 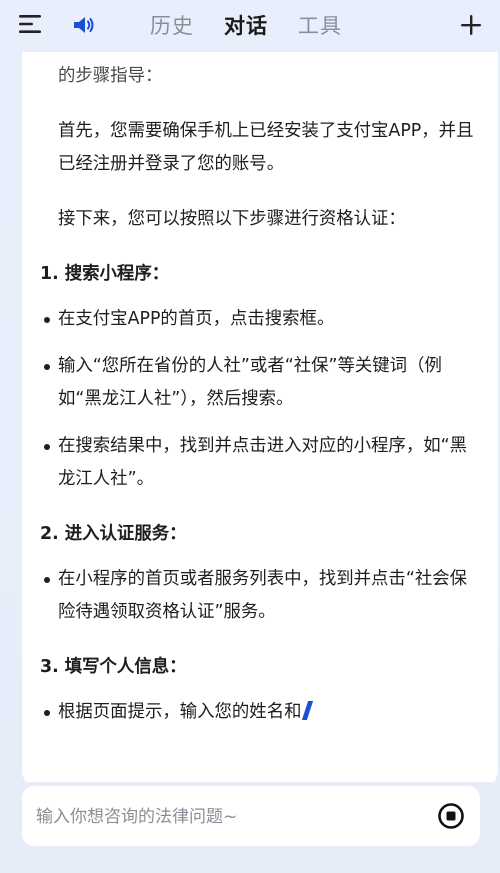 What do you see at coordinates (231, 817) in the screenshot?
I see `question-input` at bounding box center [231, 817].